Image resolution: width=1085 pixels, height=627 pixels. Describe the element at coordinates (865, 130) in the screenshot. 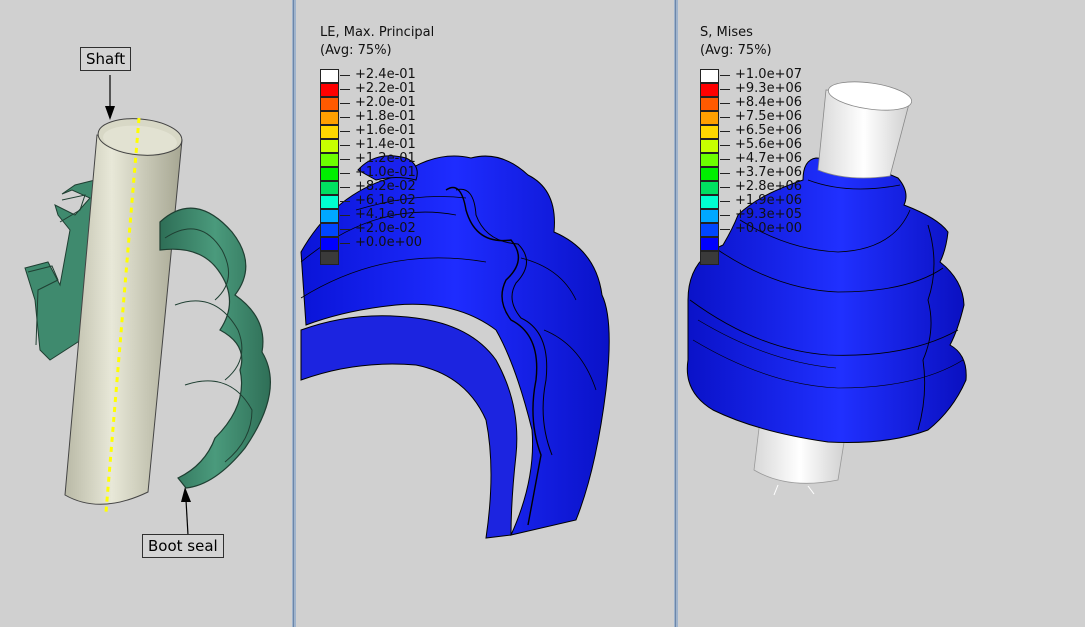

I see `shaft-upper` at that location.